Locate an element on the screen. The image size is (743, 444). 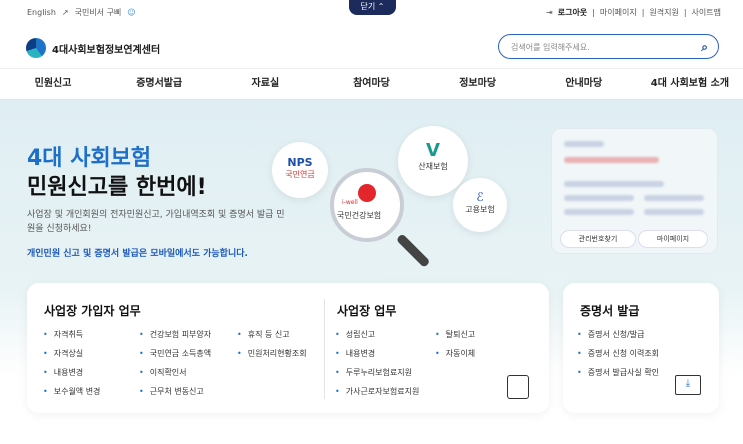
card1-link: 휴직 등 신고 is located at coordinates (263, 334).